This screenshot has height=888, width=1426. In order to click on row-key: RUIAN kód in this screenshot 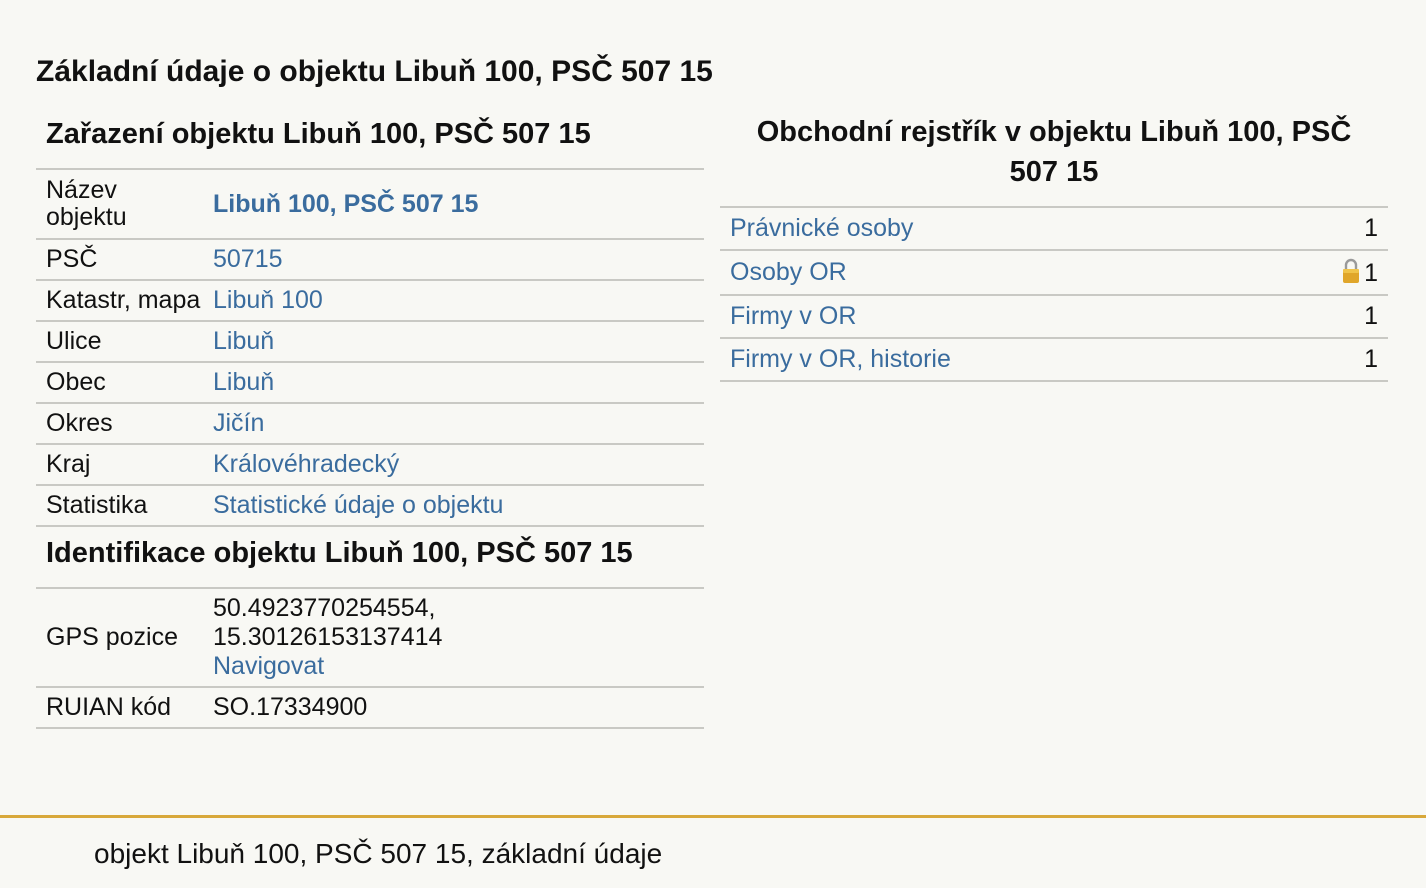, I will do `click(119, 708)`.